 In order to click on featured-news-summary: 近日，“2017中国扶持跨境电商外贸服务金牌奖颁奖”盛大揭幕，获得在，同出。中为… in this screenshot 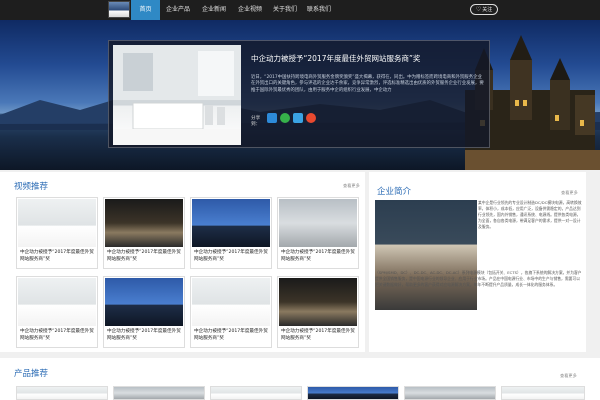, I will do `click(367, 84)`.